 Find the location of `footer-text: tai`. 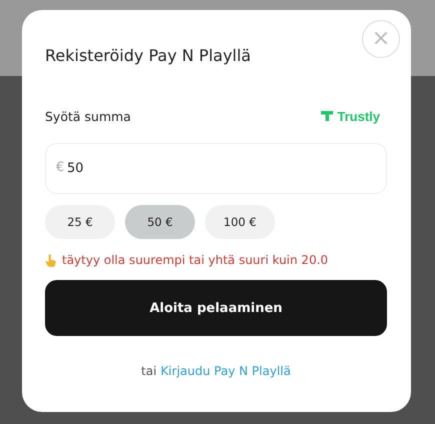

footer-text: tai is located at coordinates (149, 371).